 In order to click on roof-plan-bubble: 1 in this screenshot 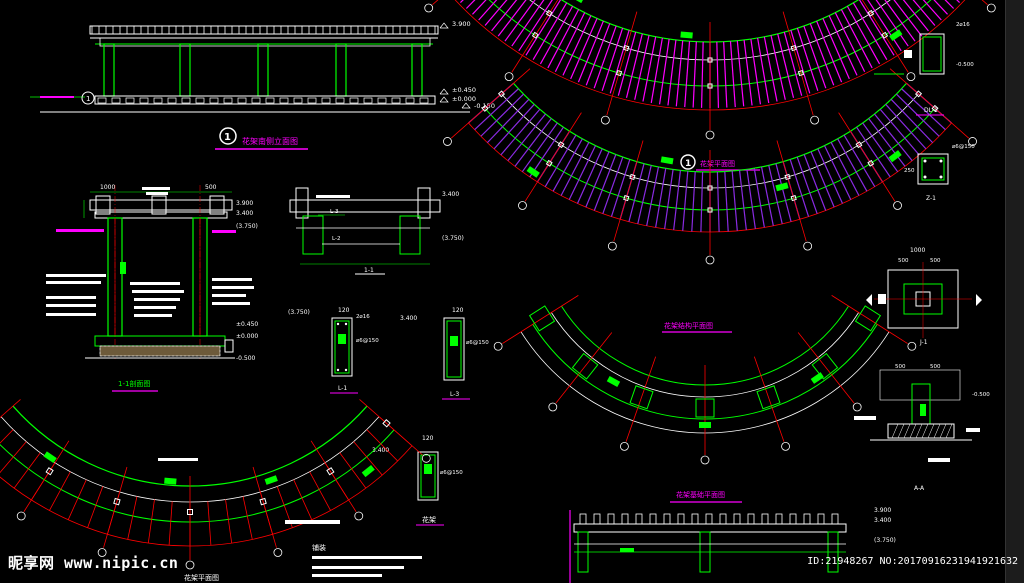, I will do `click(688, 164)`.